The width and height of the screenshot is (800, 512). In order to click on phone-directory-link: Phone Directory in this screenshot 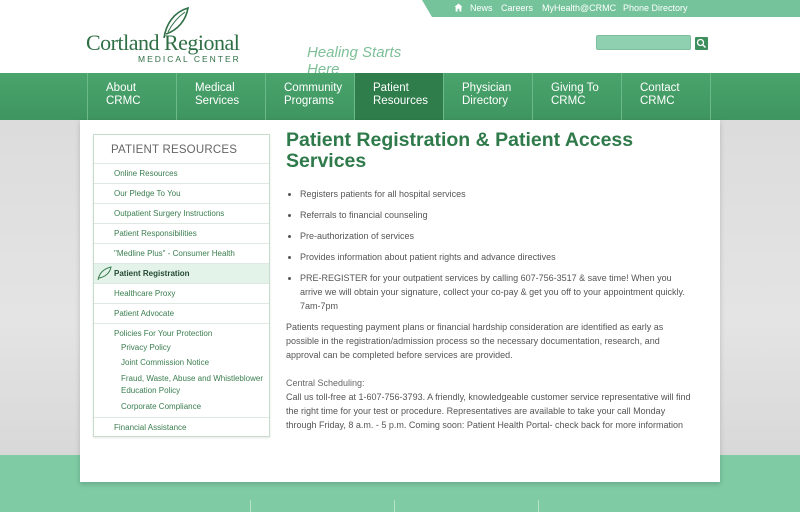, I will do `click(655, 8)`.